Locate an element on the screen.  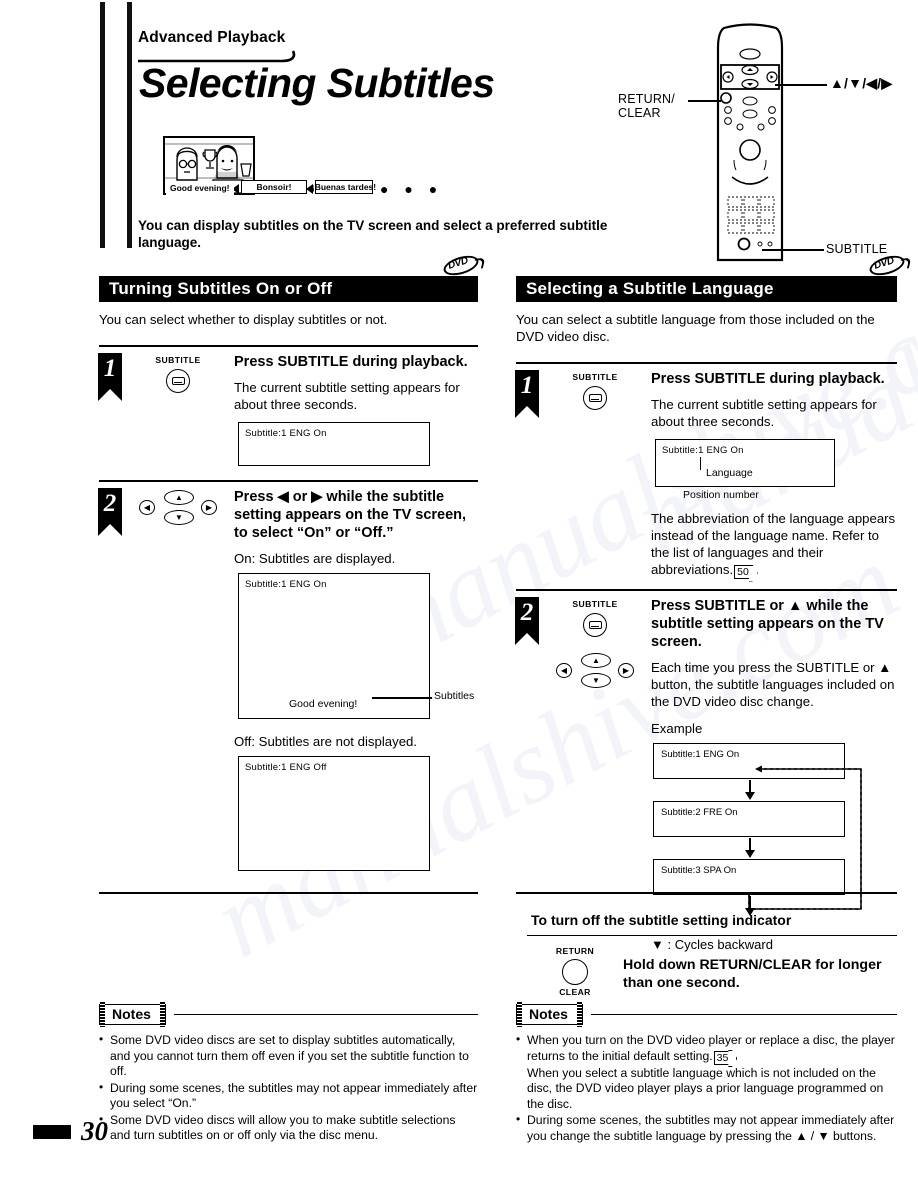
subheading-rule is located at coordinates (712, 935).